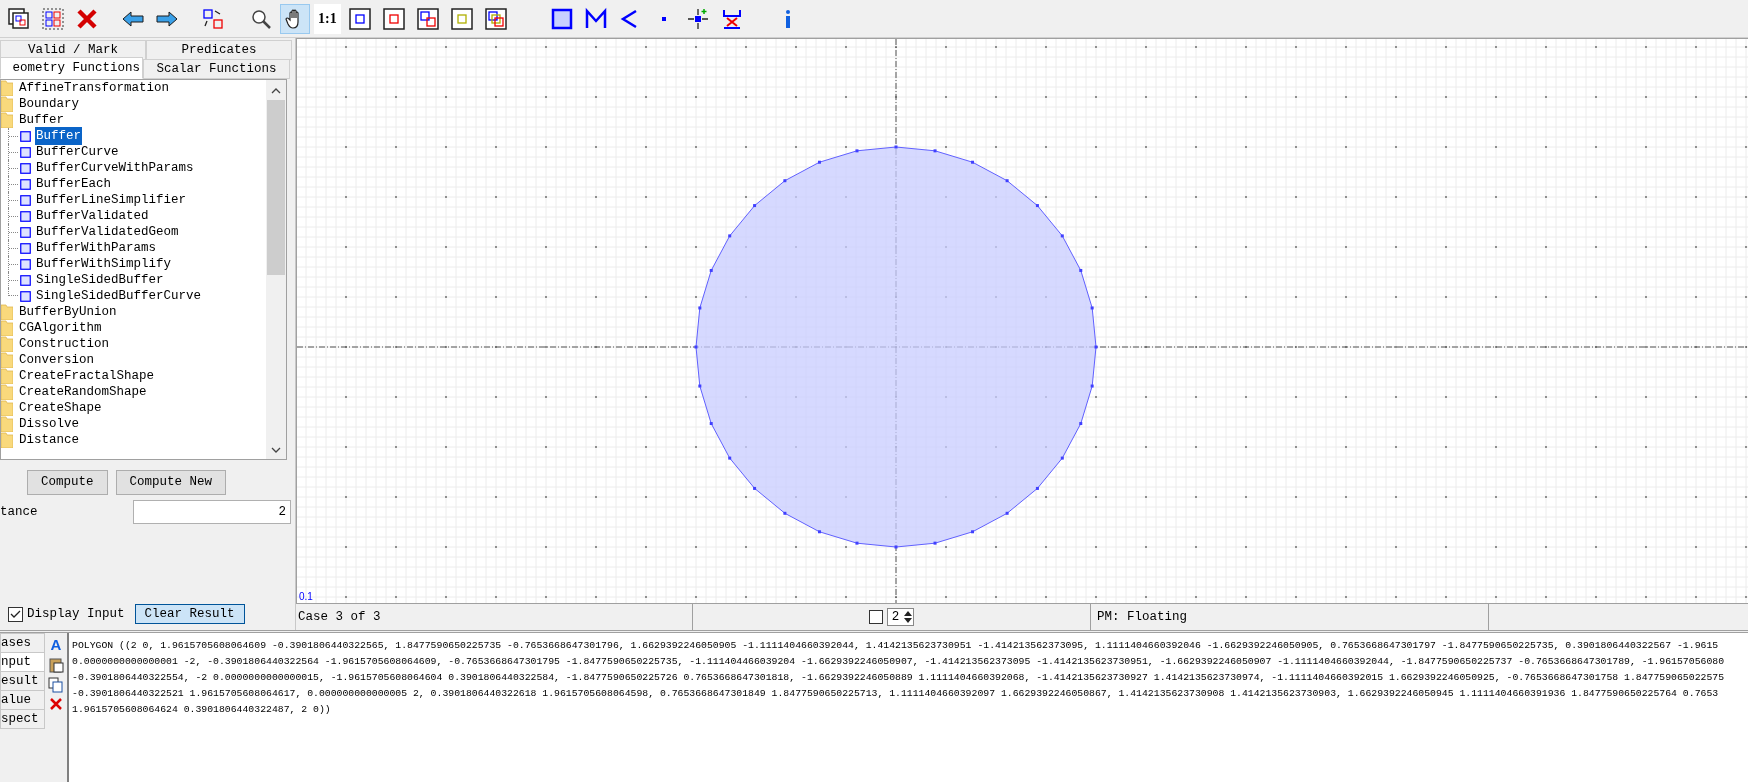  Describe the element at coordinates (189, 614) in the screenshot. I see `clear-result-button: Clear Result` at that location.